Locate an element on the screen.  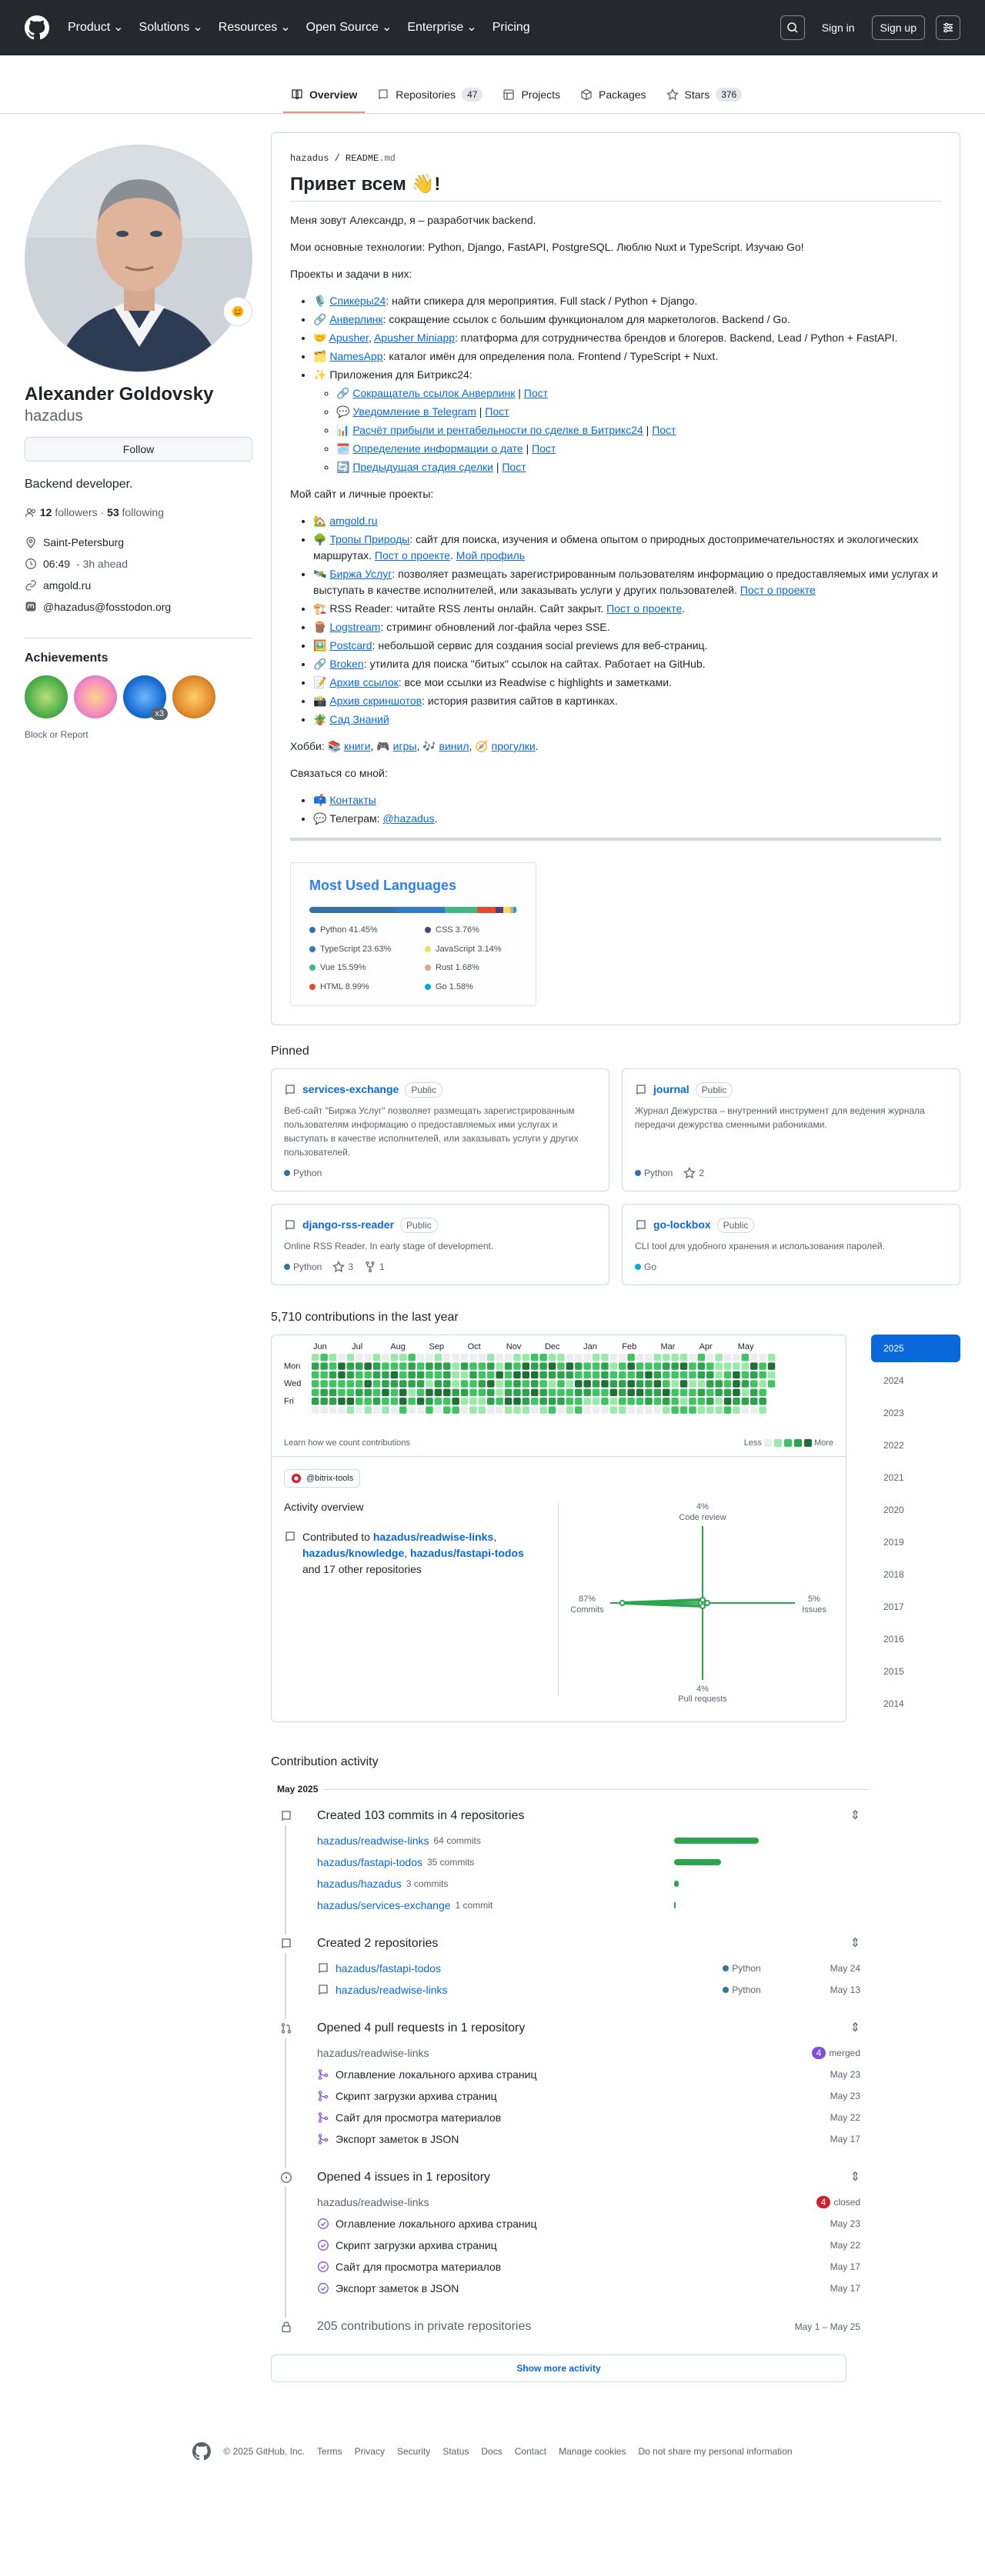
site-link: amgold.ru is located at coordinates (353, 521).